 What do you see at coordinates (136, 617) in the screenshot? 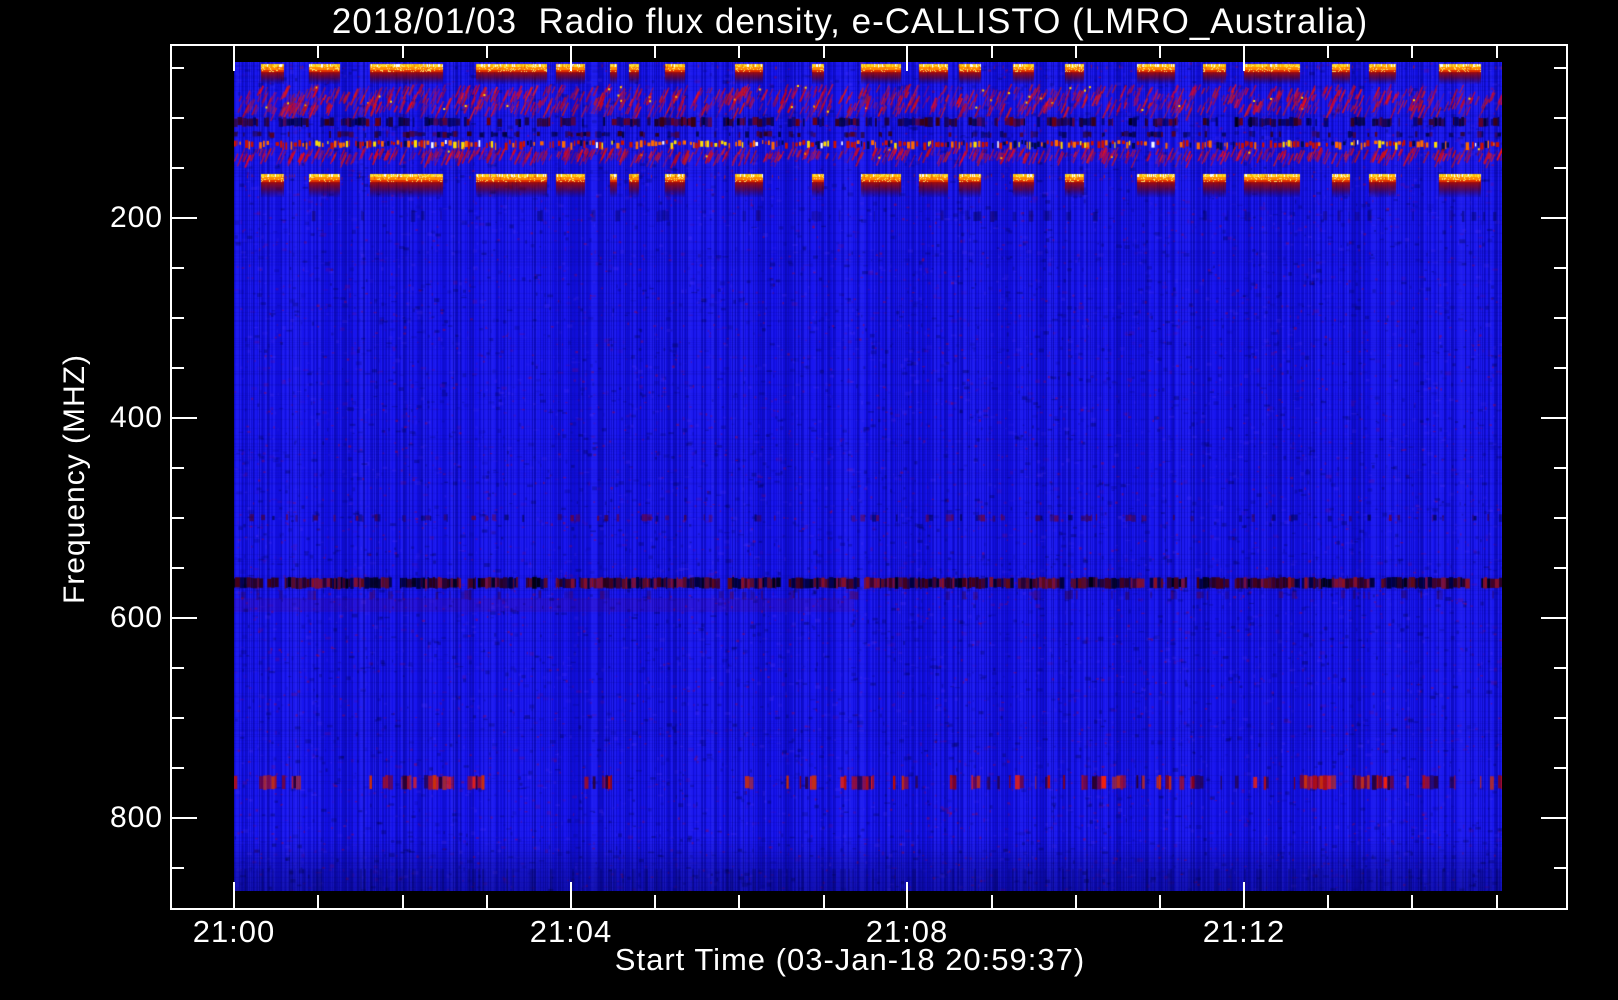
I see `y-tick-label: 600` at bounding box center [136, 617].